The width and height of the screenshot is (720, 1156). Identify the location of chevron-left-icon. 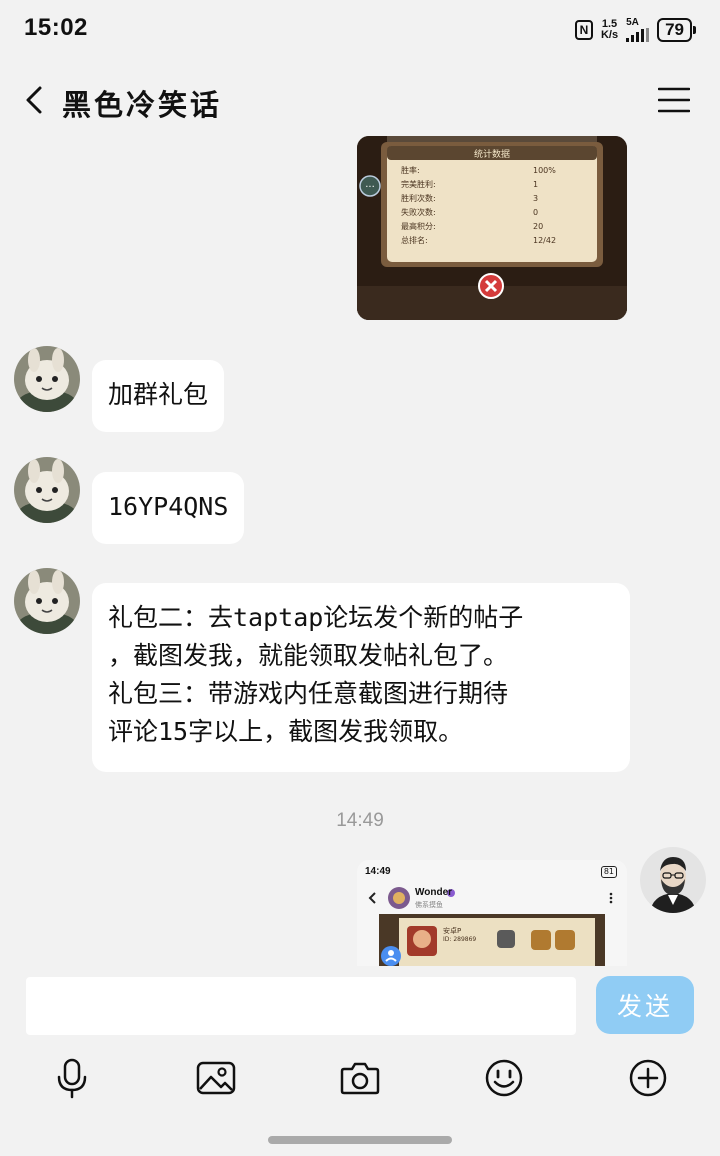
(34, 100).